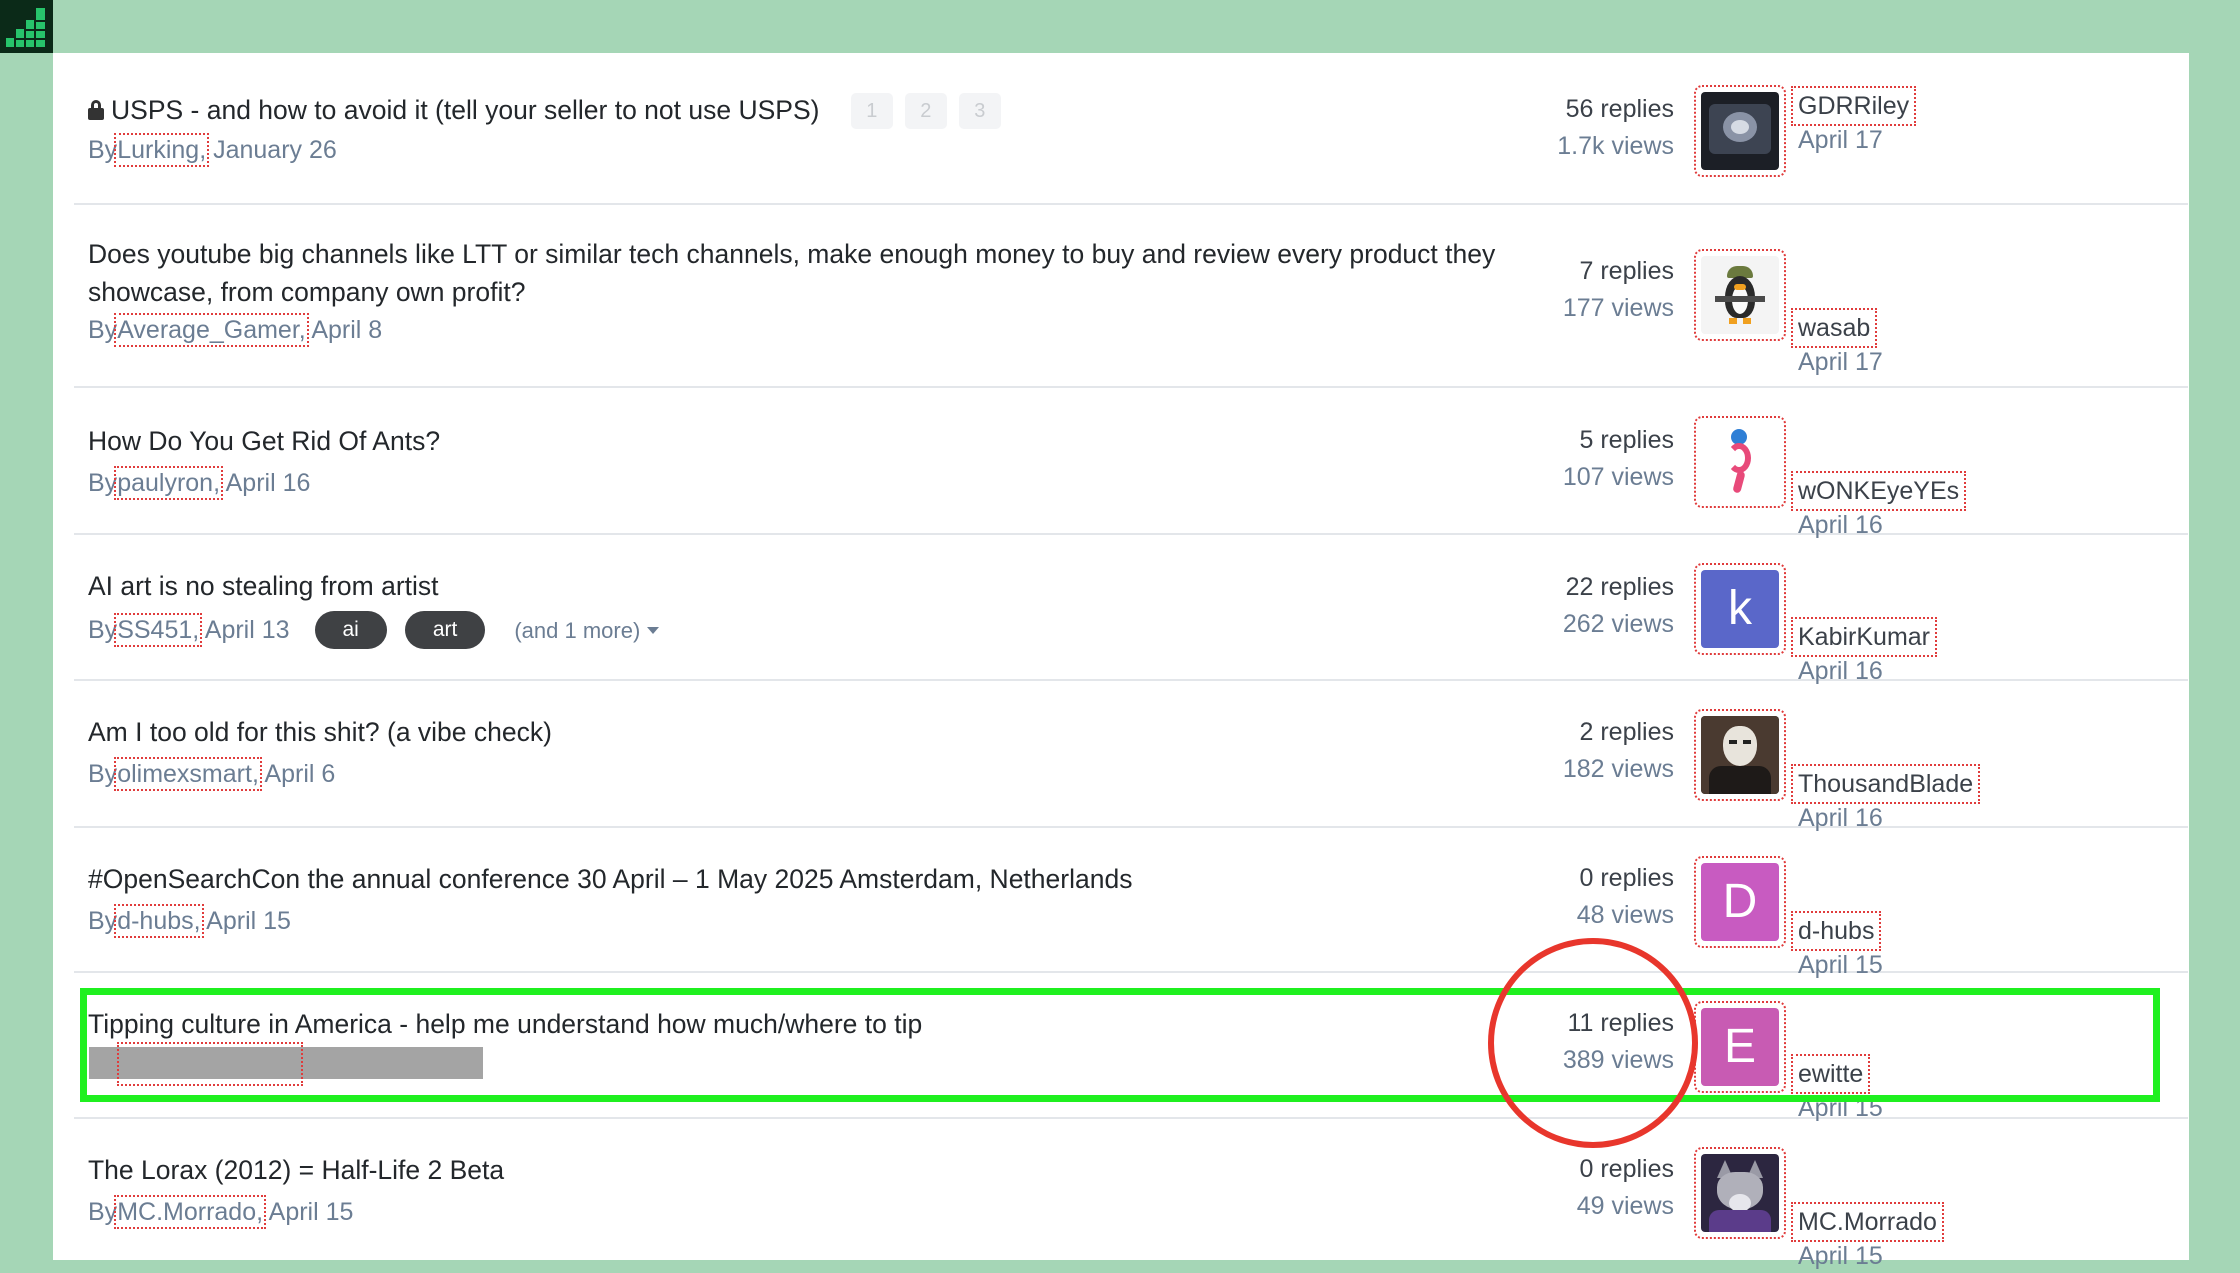 The width and height of the screenshot is (2240, 1273). I want to click on last-poster-avatar: D, so click(1740, 902).